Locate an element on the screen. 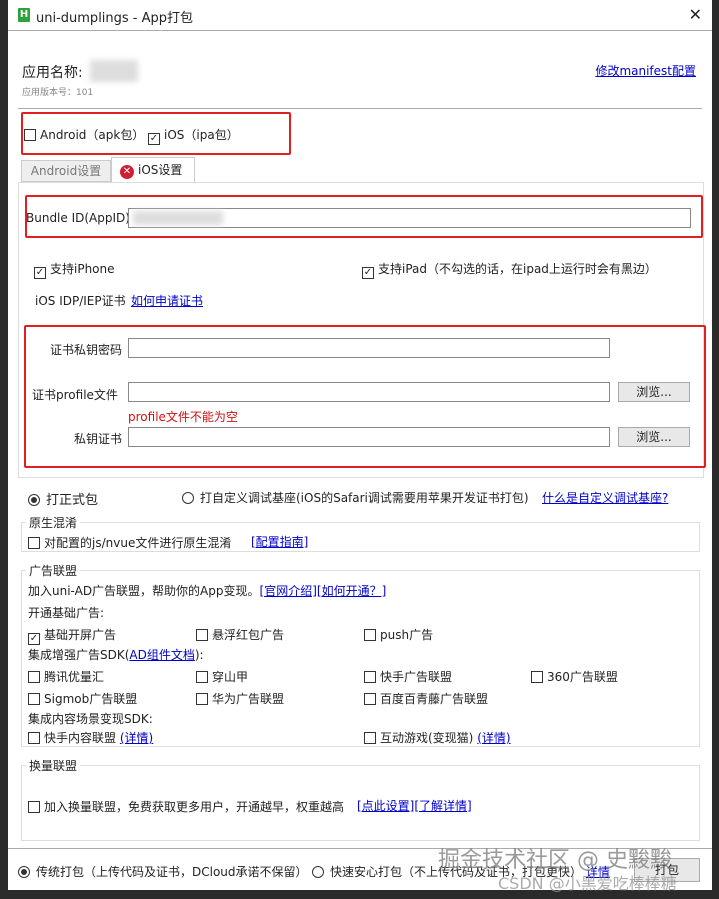 This screenshot has height=899, width=719. sdk-huawei-checkbox: 华为广告联盟 is located at coordinates (240, 698).